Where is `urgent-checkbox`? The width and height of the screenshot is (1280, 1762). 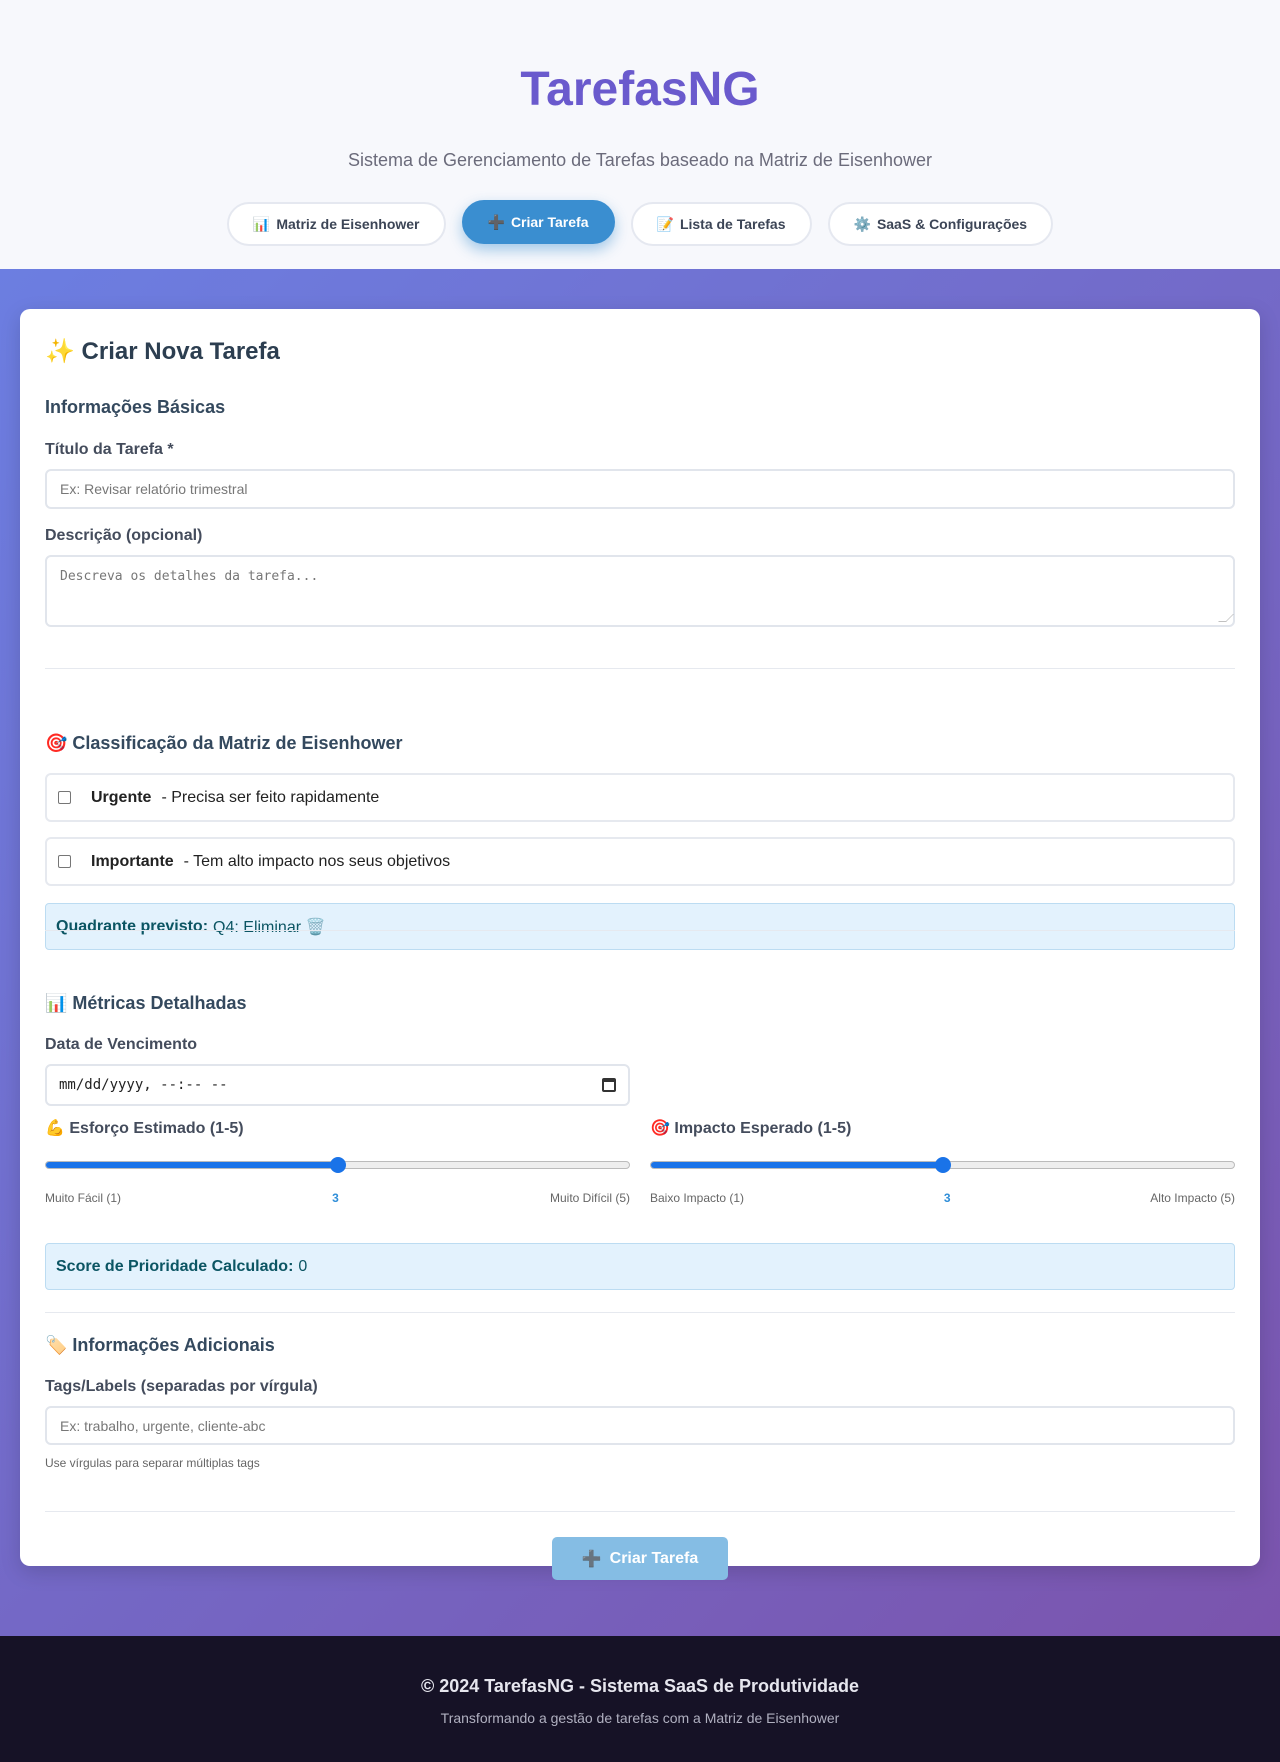
urgent-checkbox is located at coordinates (64, 797).